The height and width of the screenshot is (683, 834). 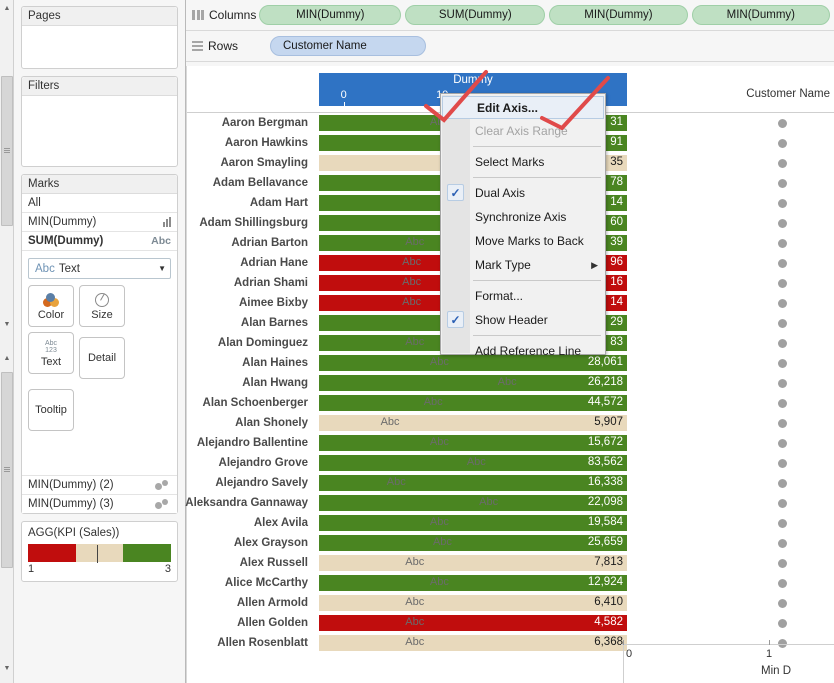 I want to click on row-bar: Abc 7,813, so click(x=473, y=563).